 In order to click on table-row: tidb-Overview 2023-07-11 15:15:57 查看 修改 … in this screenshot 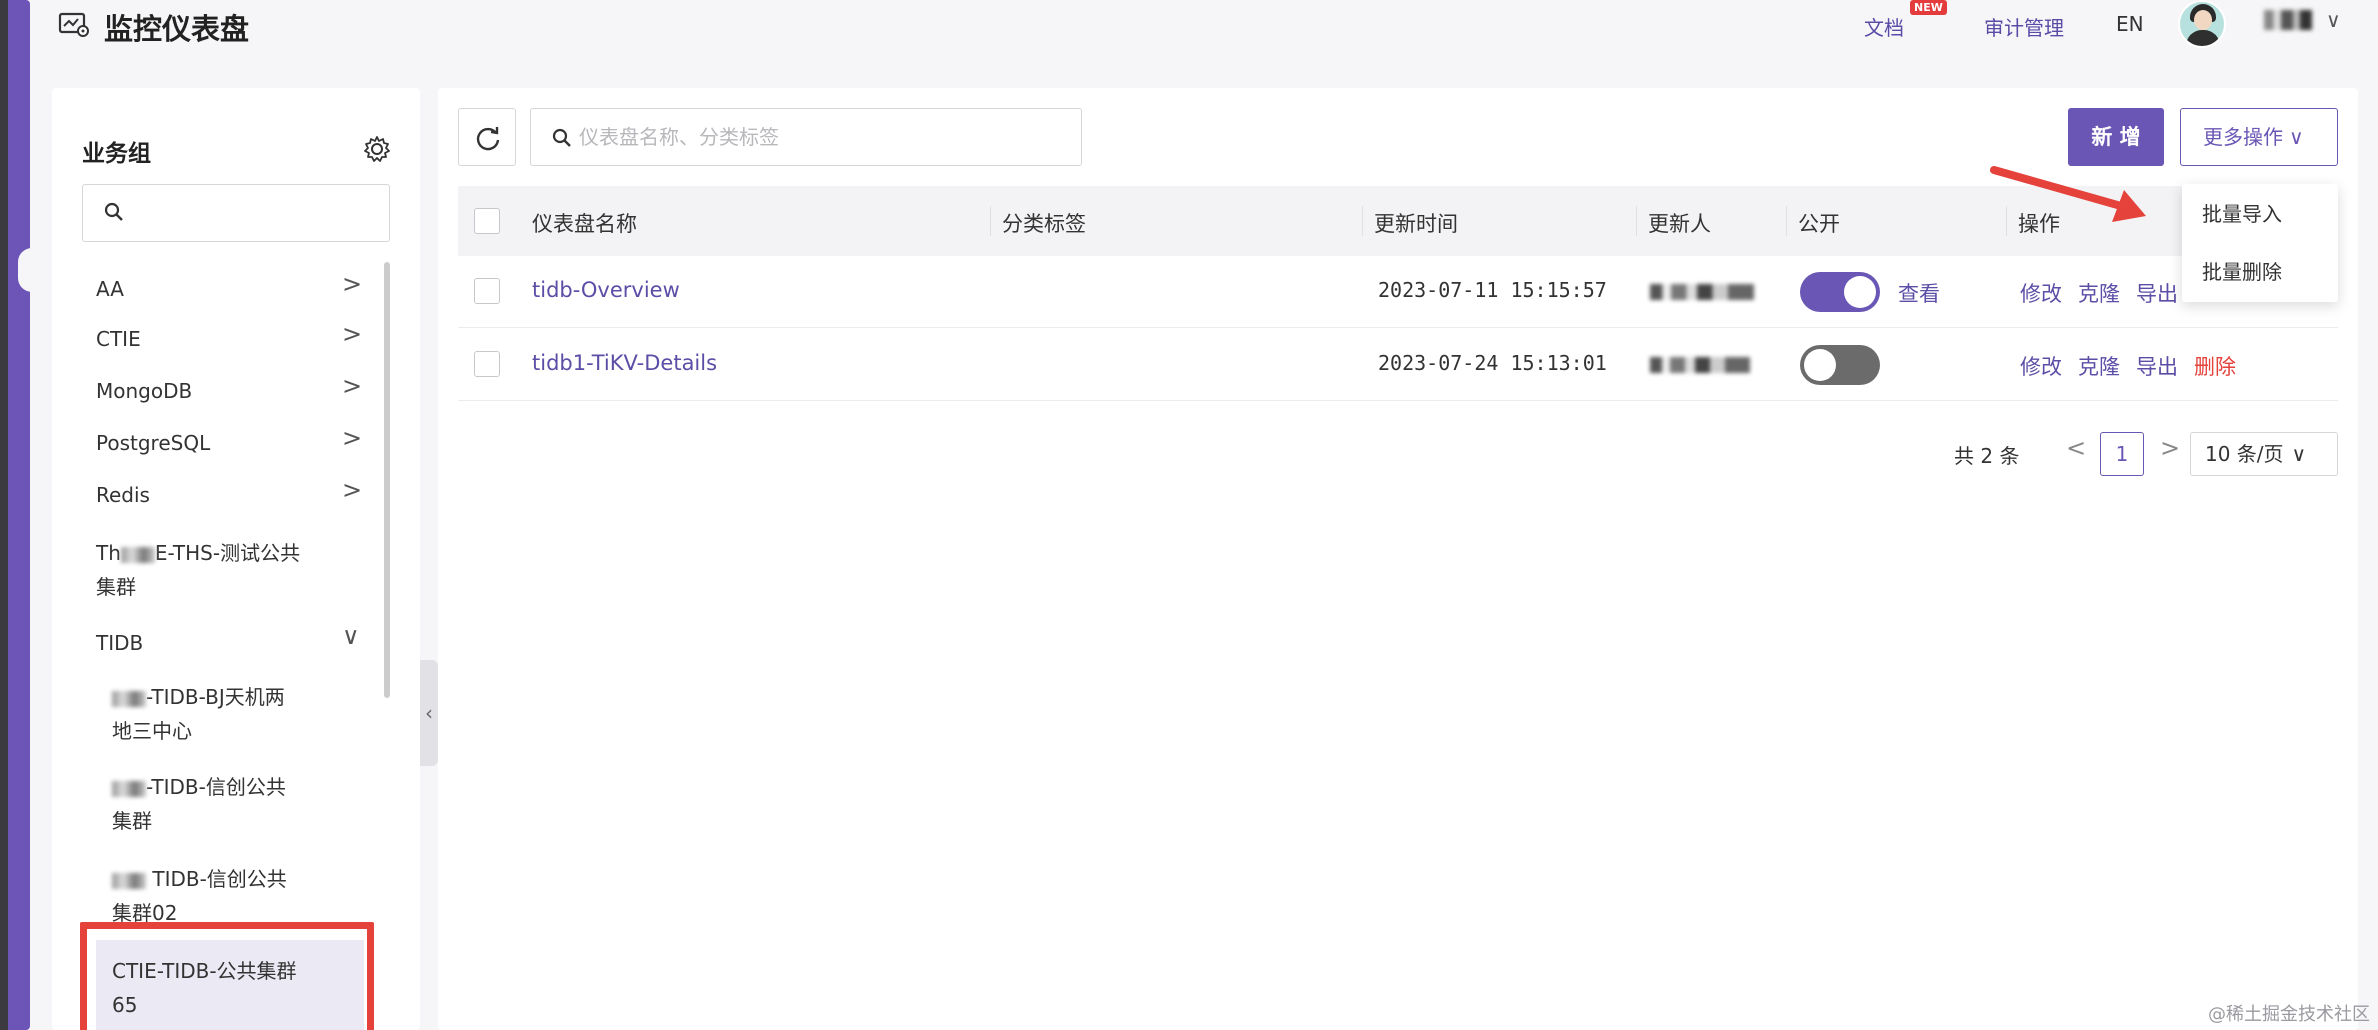, I will do `click(1398, 292)`.